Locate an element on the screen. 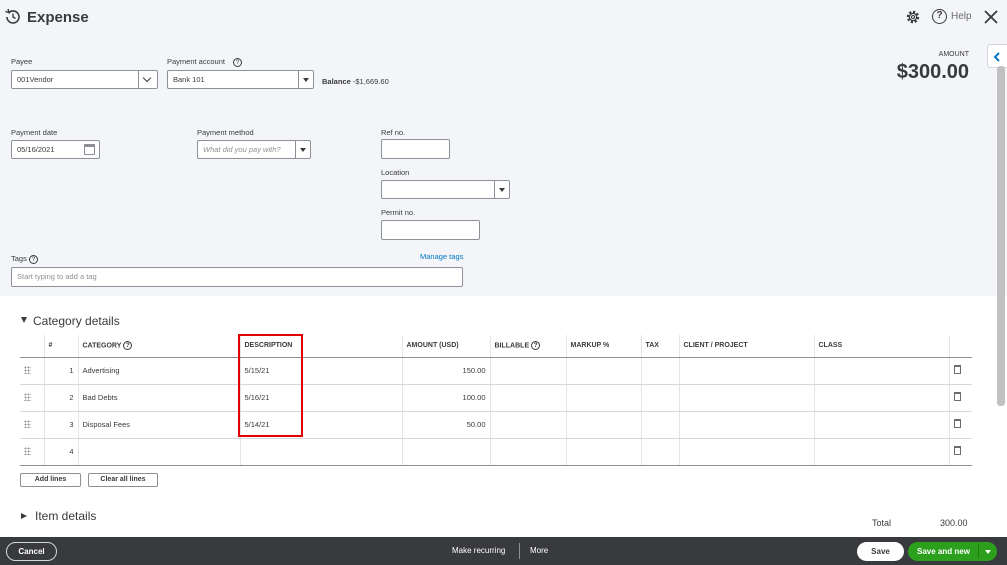 This screenshot has width=1007, height=565. manage-tags-link: Manage tags is located at coordinates (441, 256).